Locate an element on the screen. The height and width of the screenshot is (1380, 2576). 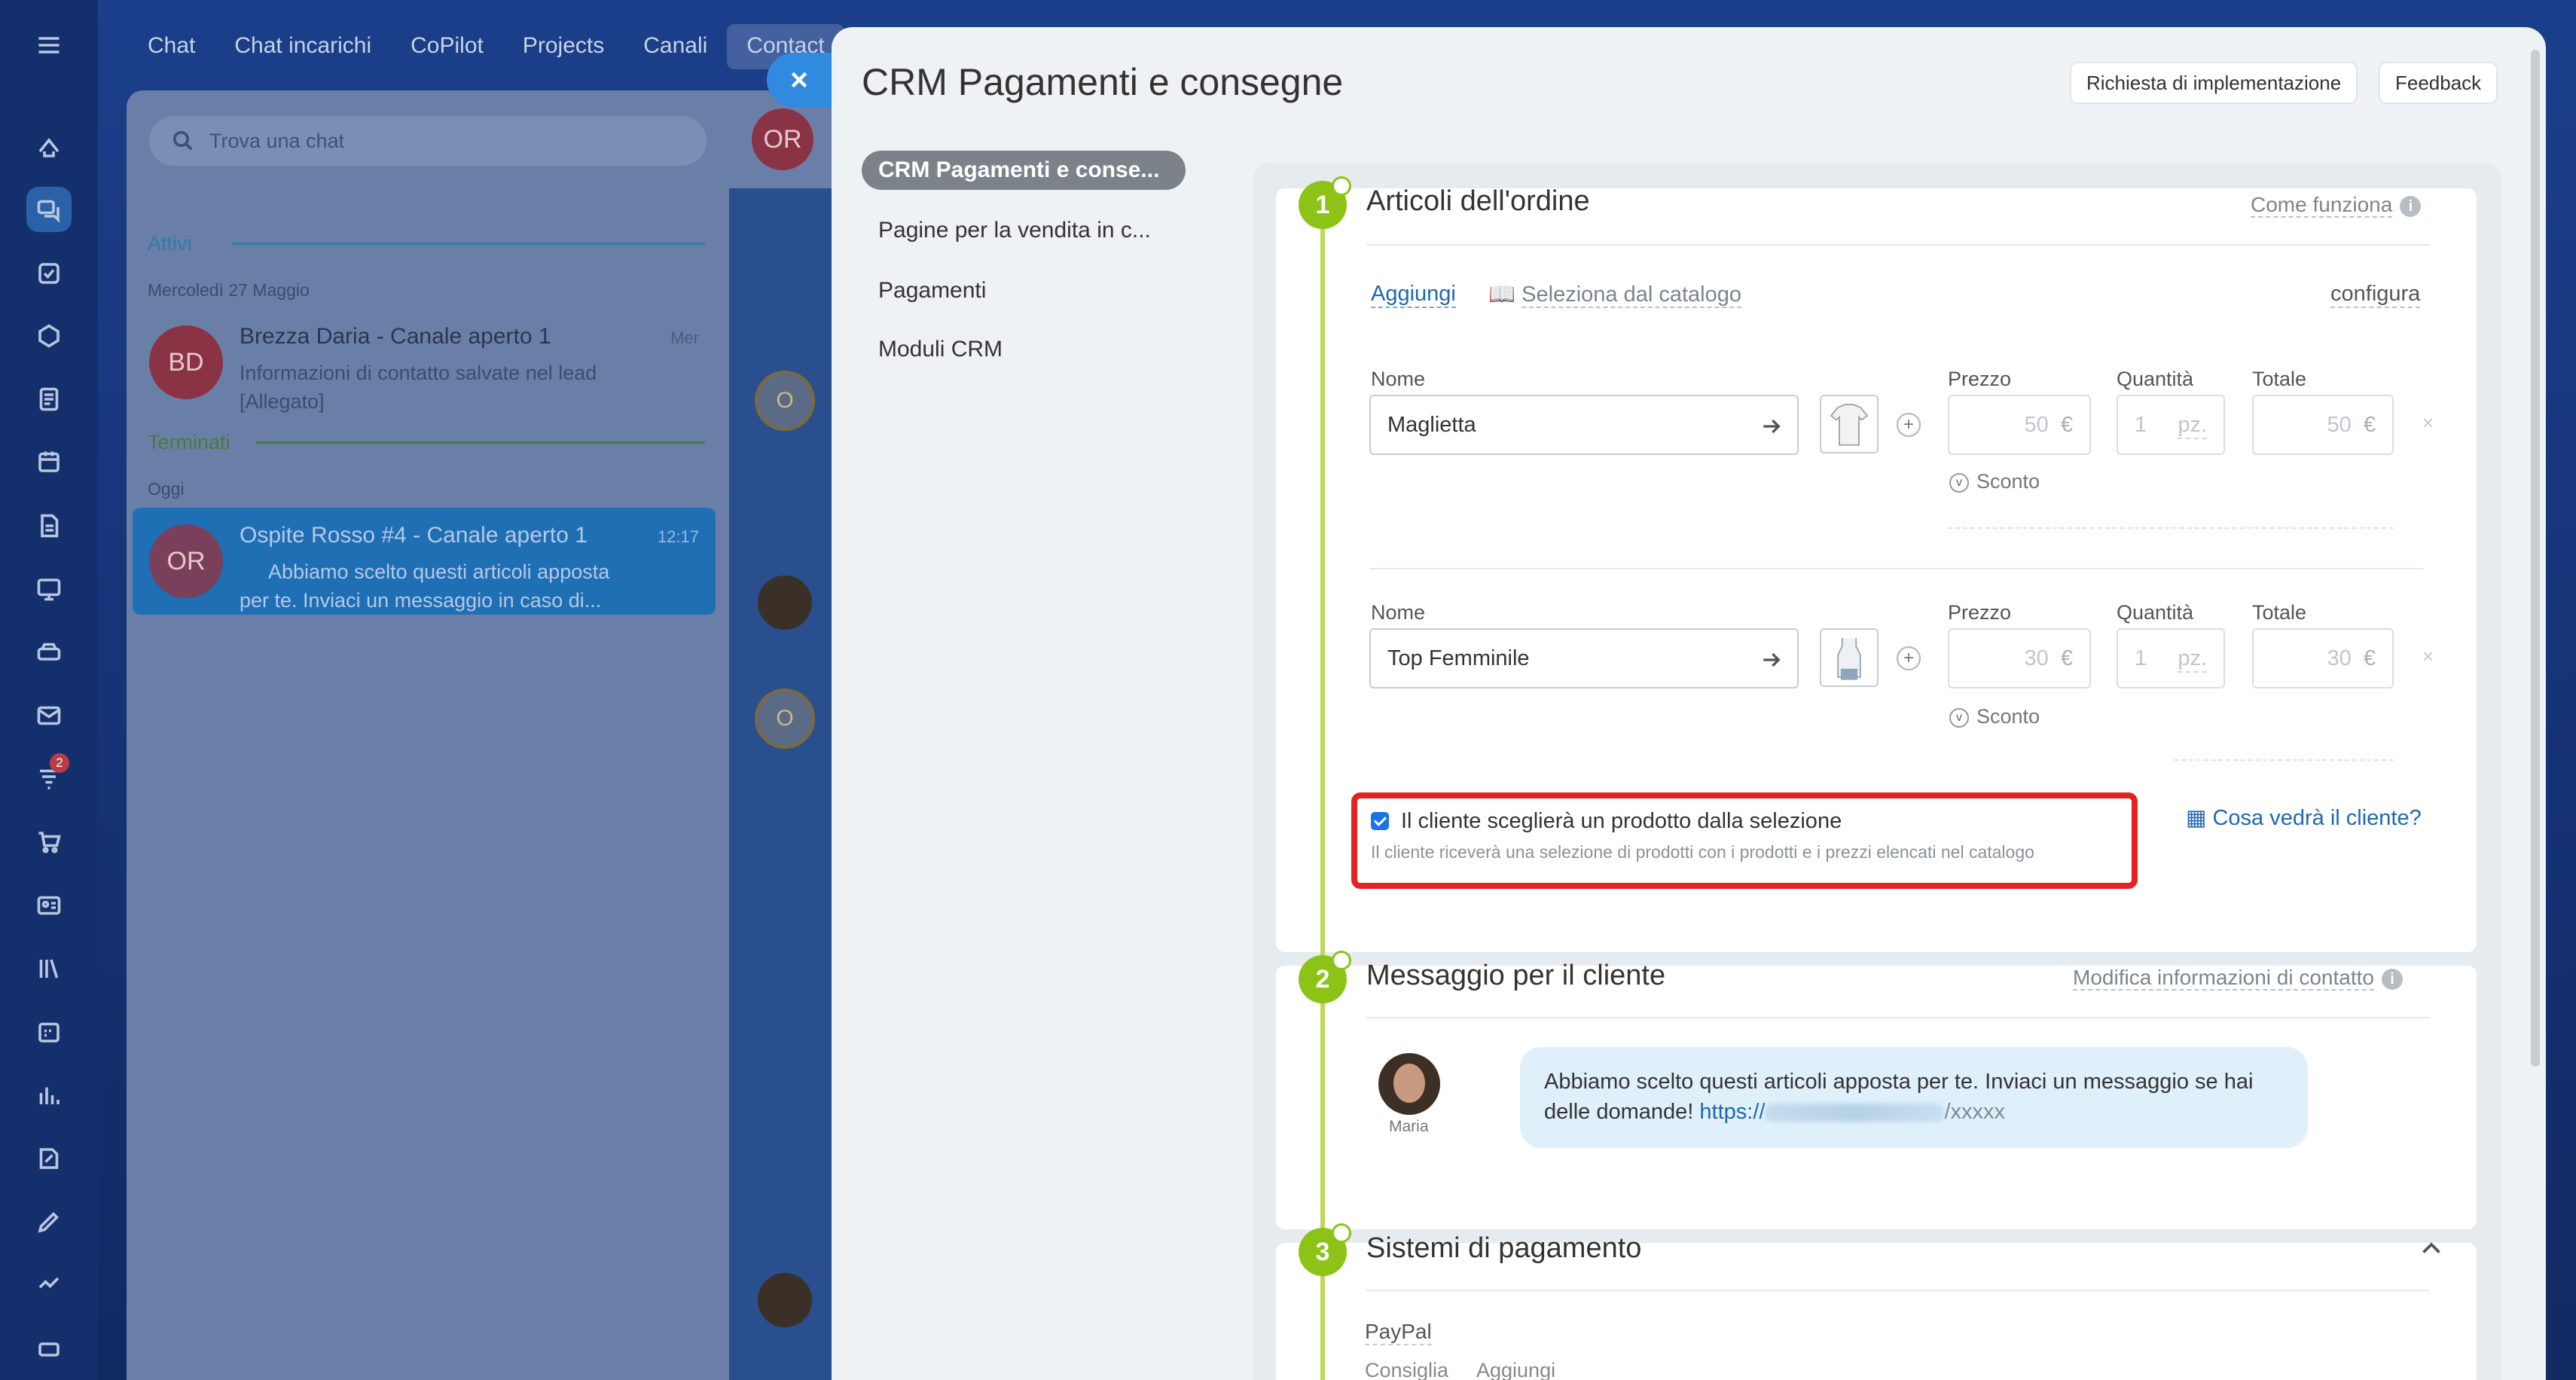
quantity-value: 1 is located at coordinates (2141, 658).